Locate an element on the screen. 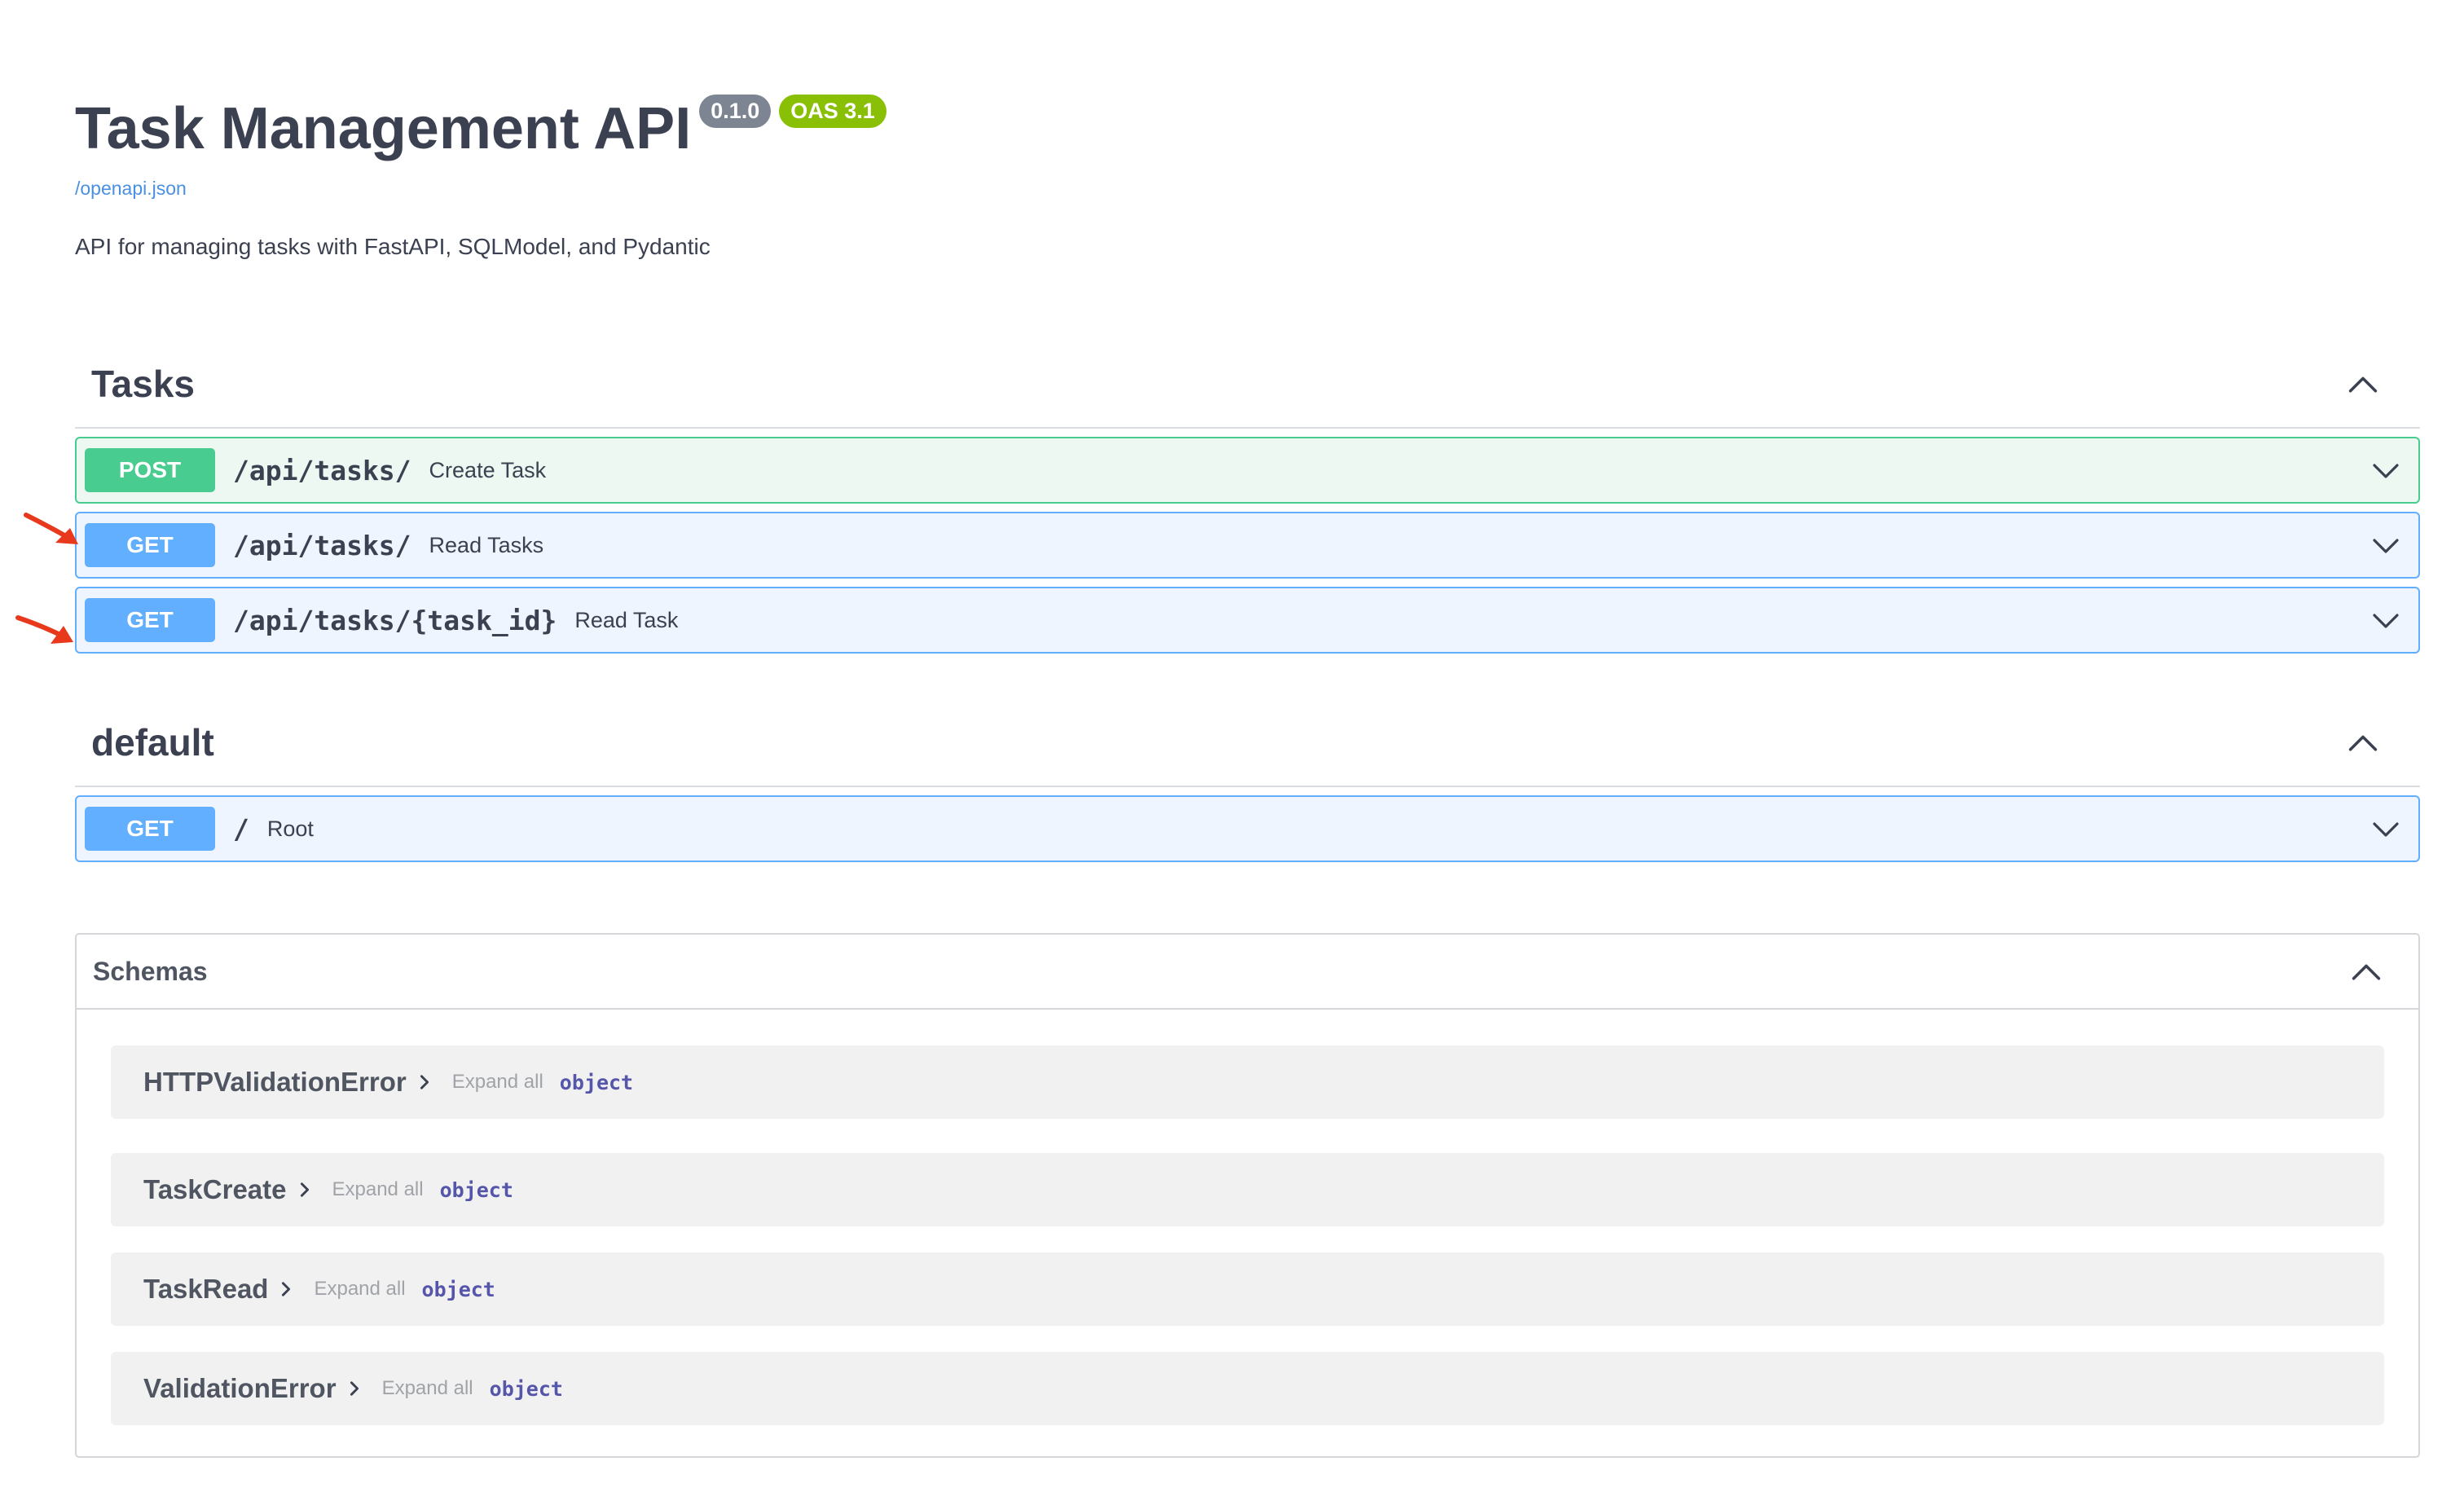 This screenshot has height=1501, width=2464. oas-badge: OAS 3.1 is located at coordinates (833, 112).